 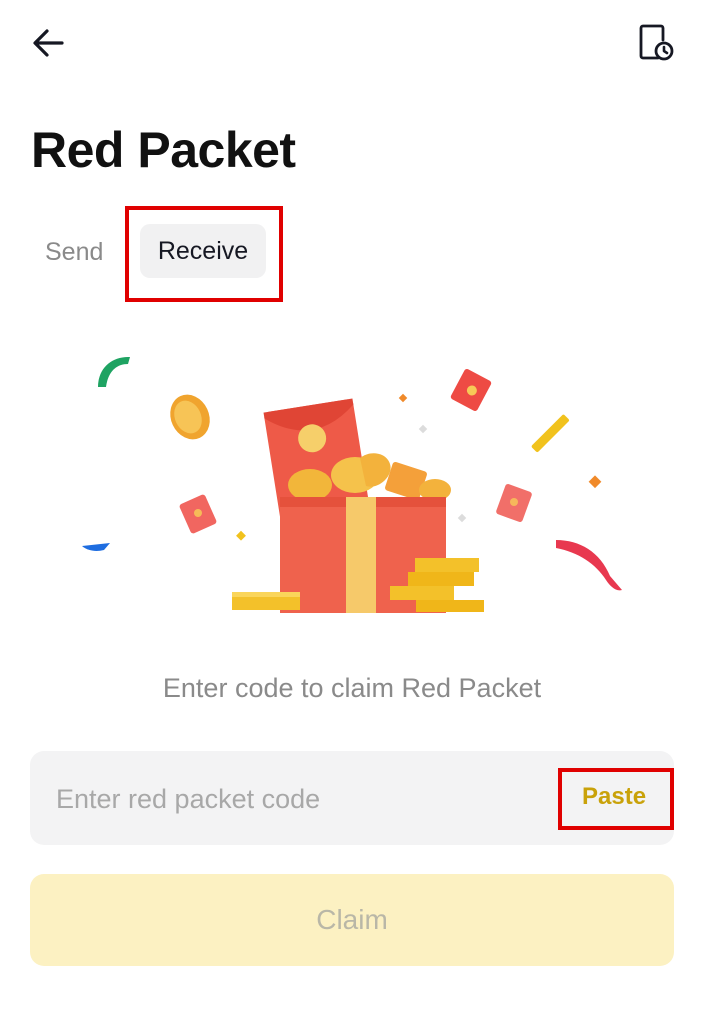 I want to click on back-button, so click(x=50, y=44).